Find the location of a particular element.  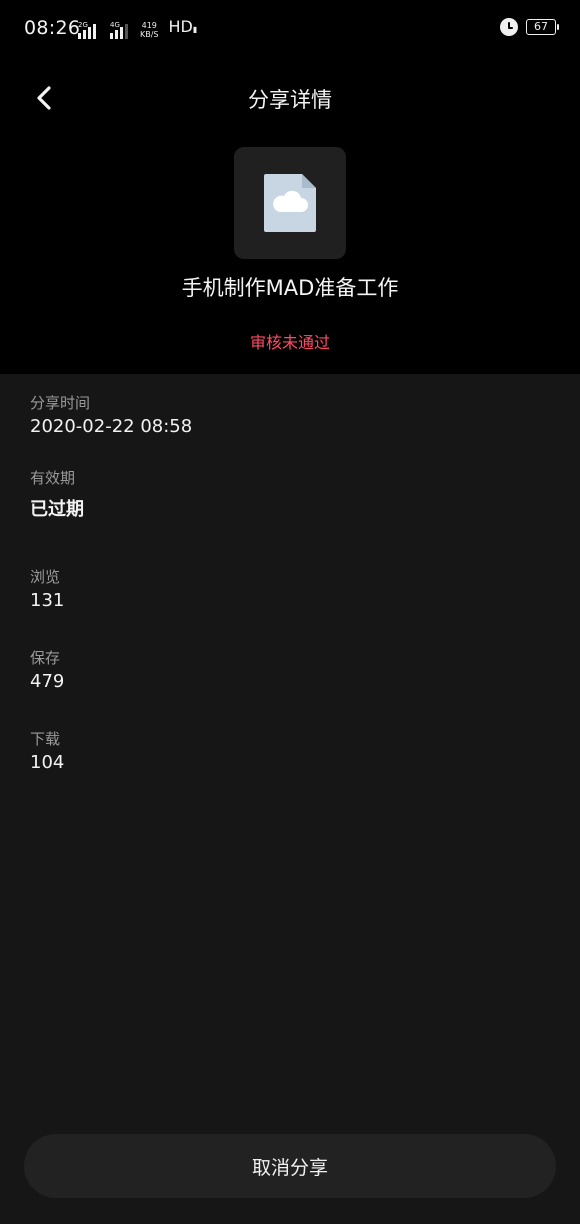

audit-status: 审核未通过 is located at coordinates (289, 342).